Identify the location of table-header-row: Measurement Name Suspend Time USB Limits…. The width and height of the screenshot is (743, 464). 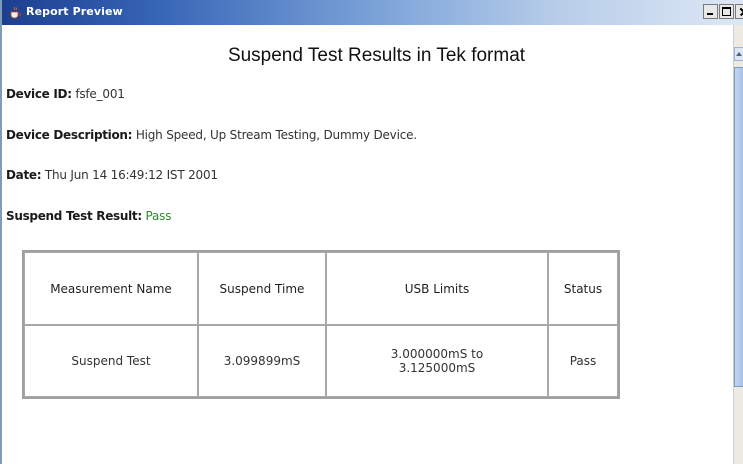
(321, 288).